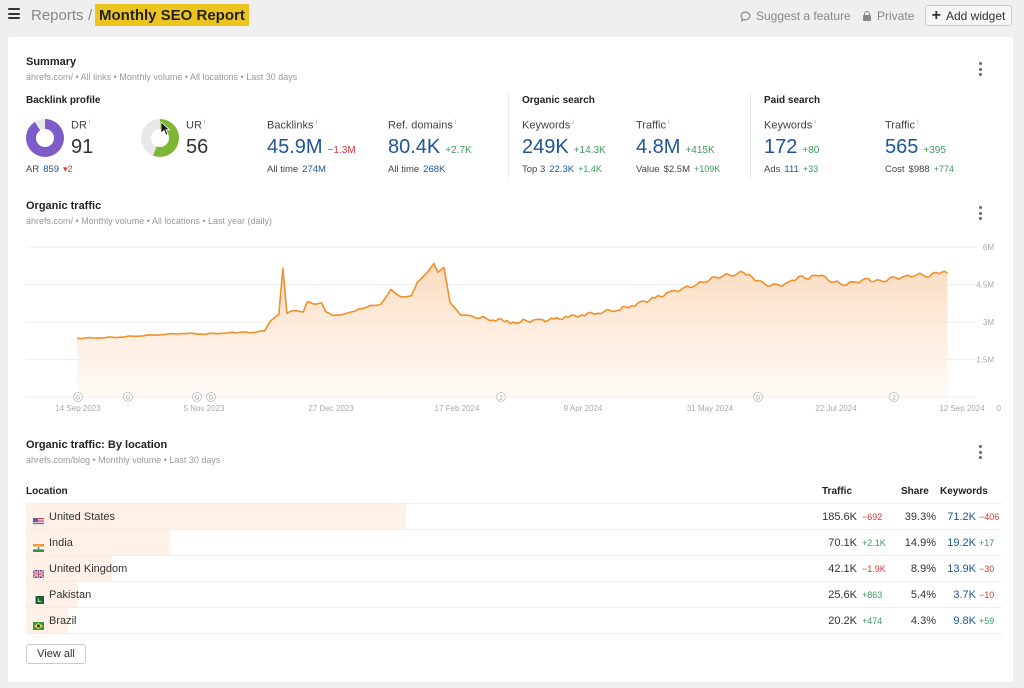  What do you see at coordinates (999, 408) in the screenshot?
I see `y-tick-label: 0` at bounding box center [999, 408].